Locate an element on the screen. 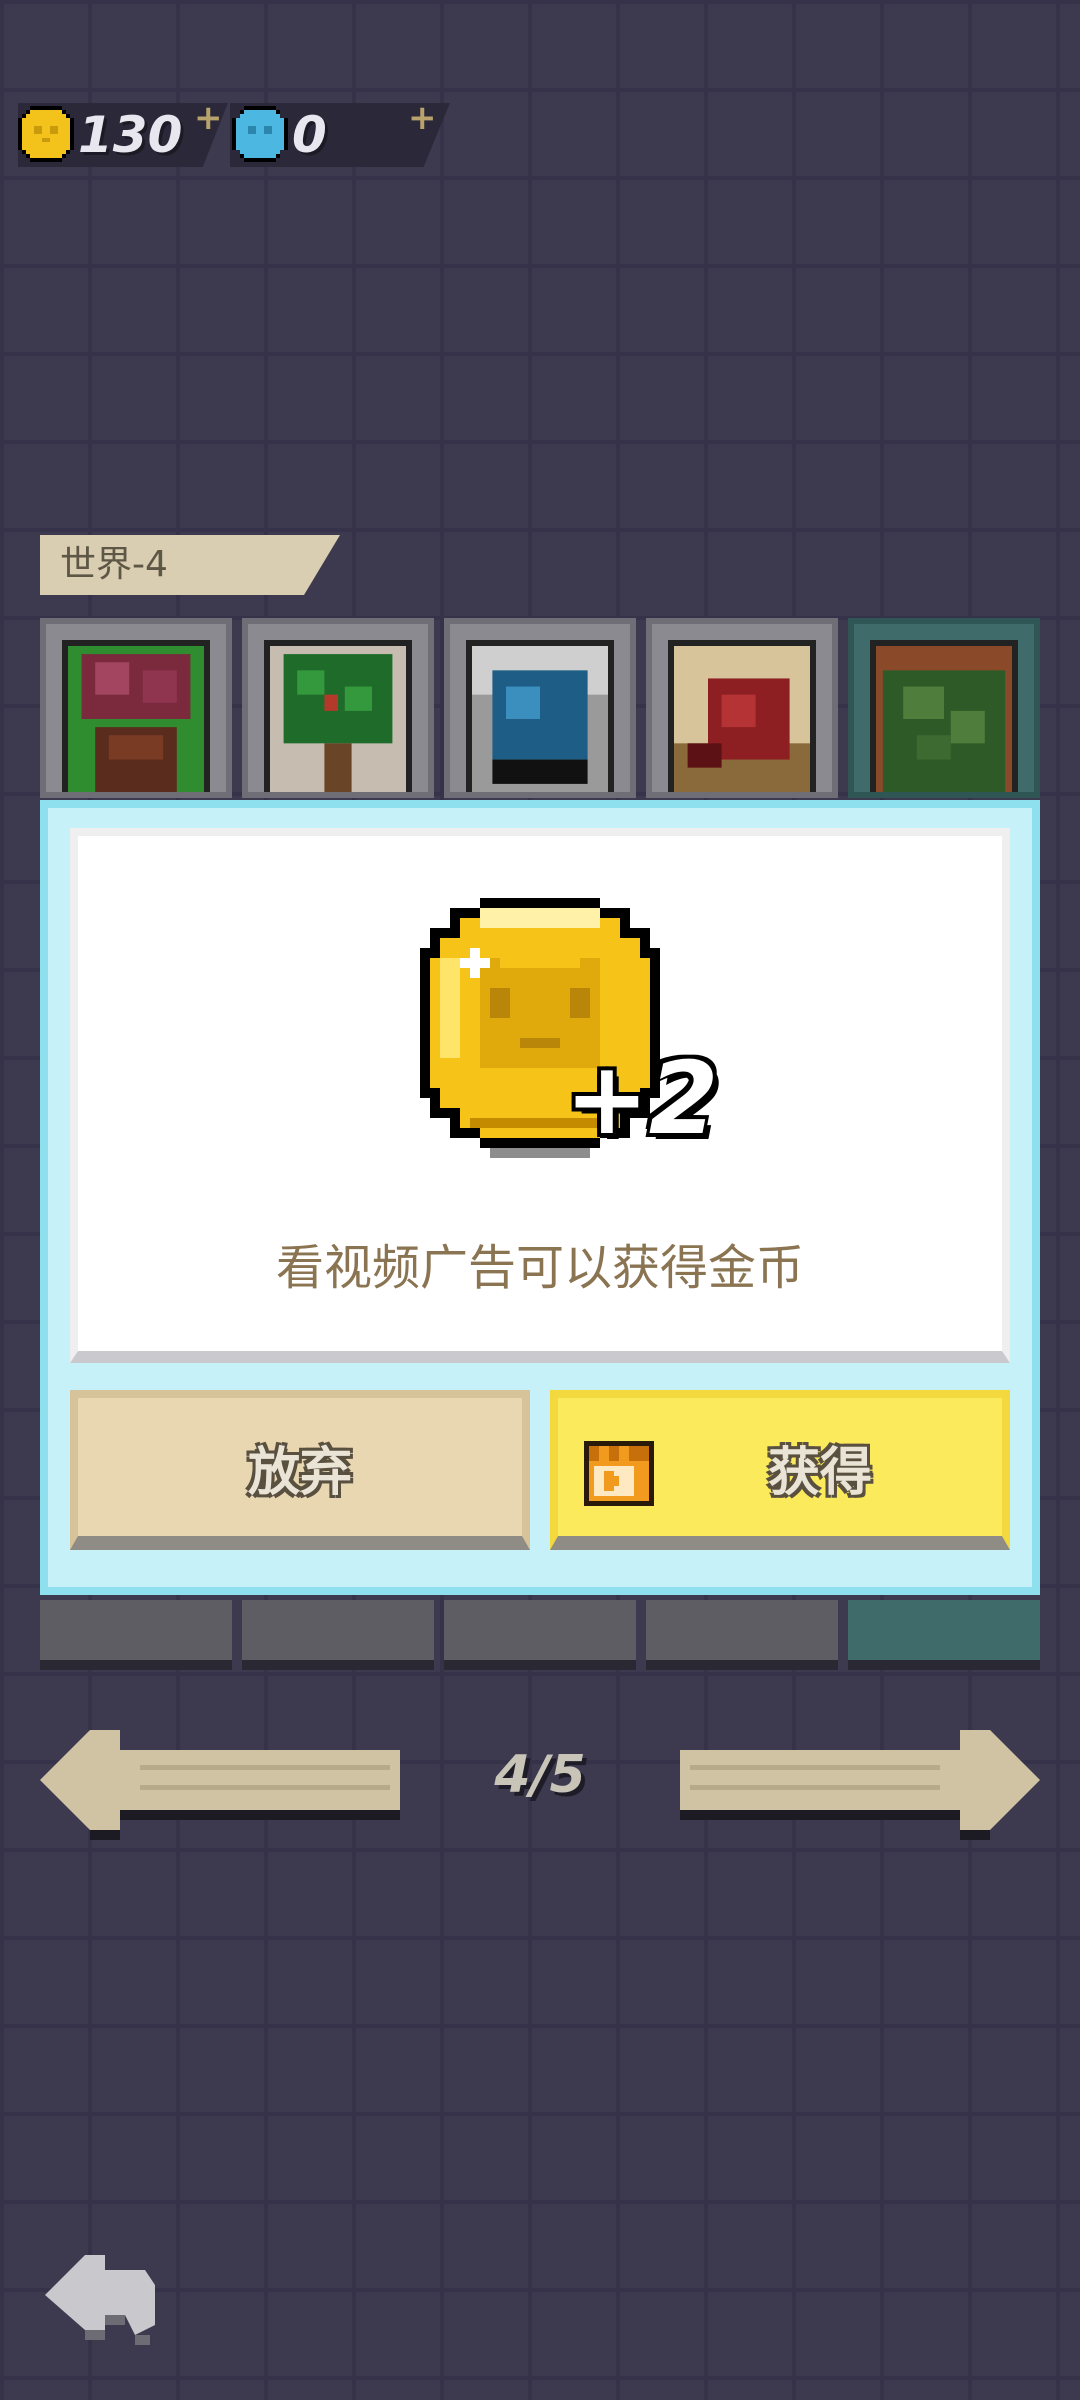 This screenshot has height=2400, width=1080. coin-count: 130 is located at coordinates (130, 135).